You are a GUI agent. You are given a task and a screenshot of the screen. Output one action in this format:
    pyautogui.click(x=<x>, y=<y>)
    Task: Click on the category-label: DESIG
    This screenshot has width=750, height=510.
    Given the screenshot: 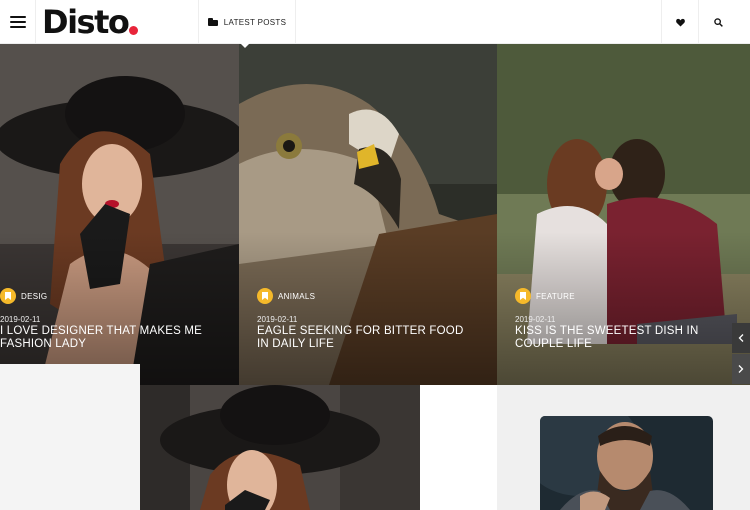 What is the action you would take?
    pyautogui.click(x=34, y=296)
    